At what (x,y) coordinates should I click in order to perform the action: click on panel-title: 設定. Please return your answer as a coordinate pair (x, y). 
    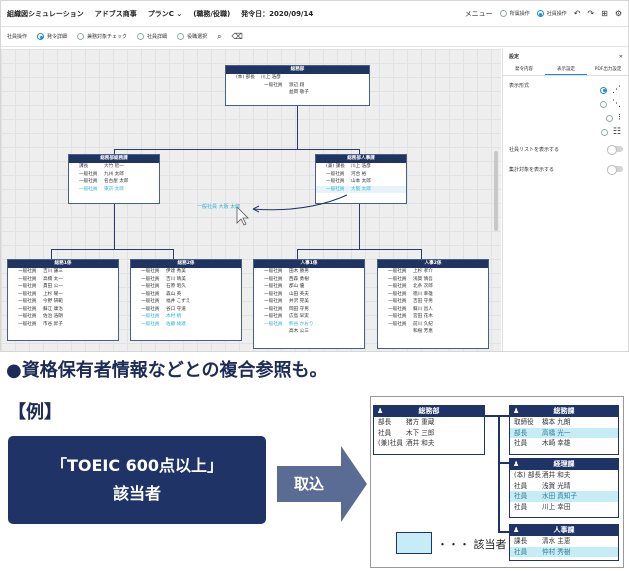
    Looking at the image, I should click on (514, 57).